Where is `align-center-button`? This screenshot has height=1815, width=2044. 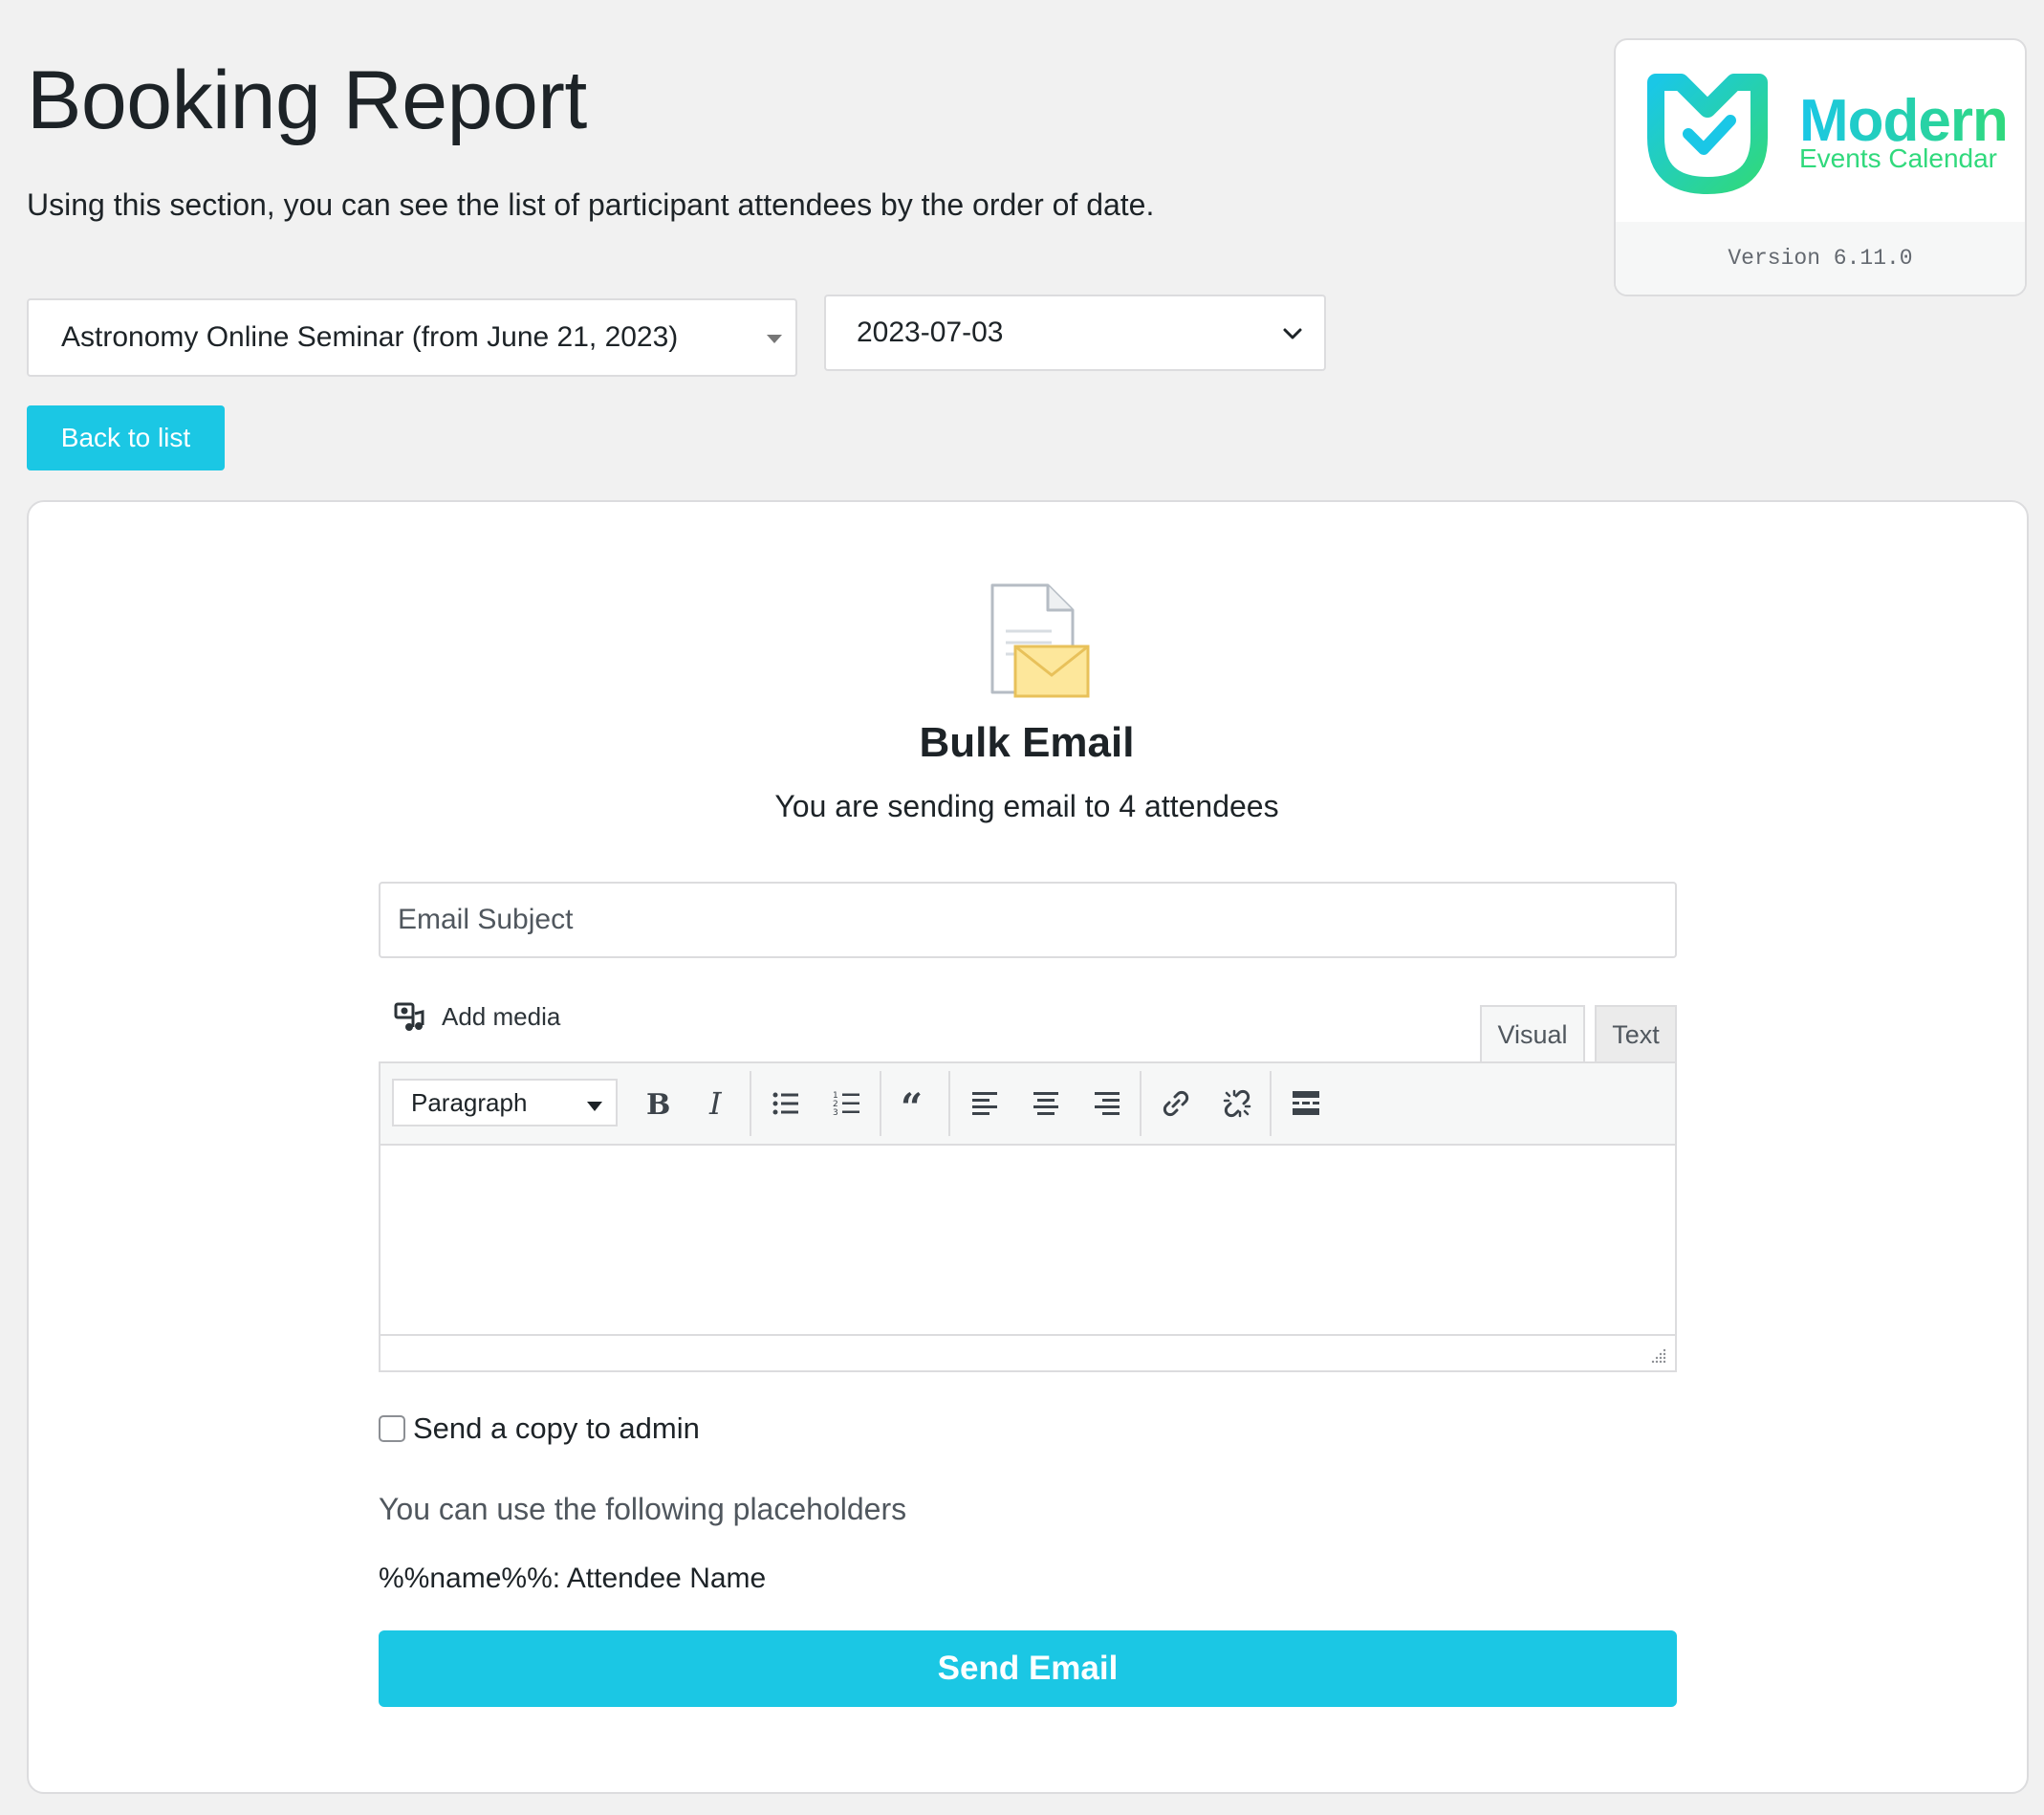
align-center-button is located at coordinates (1046, 1103).